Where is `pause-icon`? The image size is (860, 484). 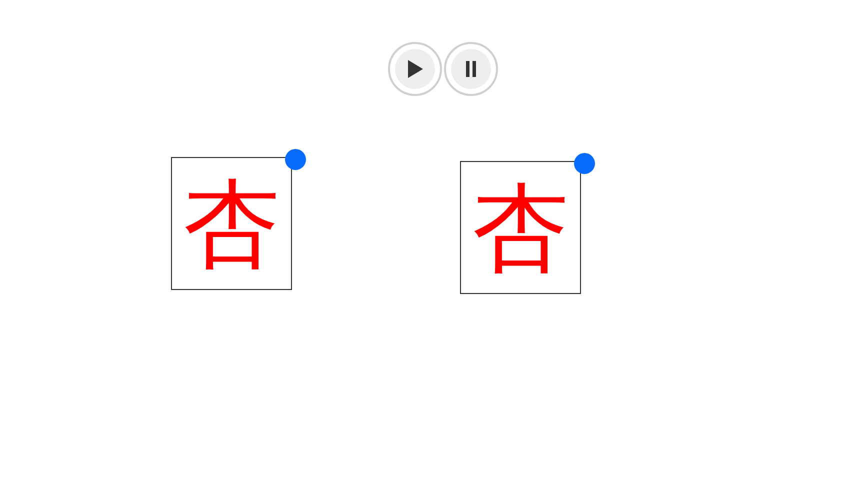
pause-icon is located at coordinates (471, 69).